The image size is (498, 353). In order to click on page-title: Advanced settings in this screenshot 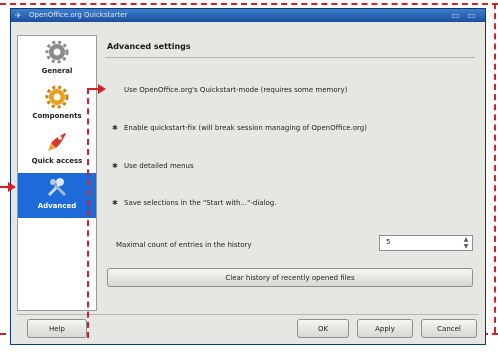, I will do `click(149, 46)`.